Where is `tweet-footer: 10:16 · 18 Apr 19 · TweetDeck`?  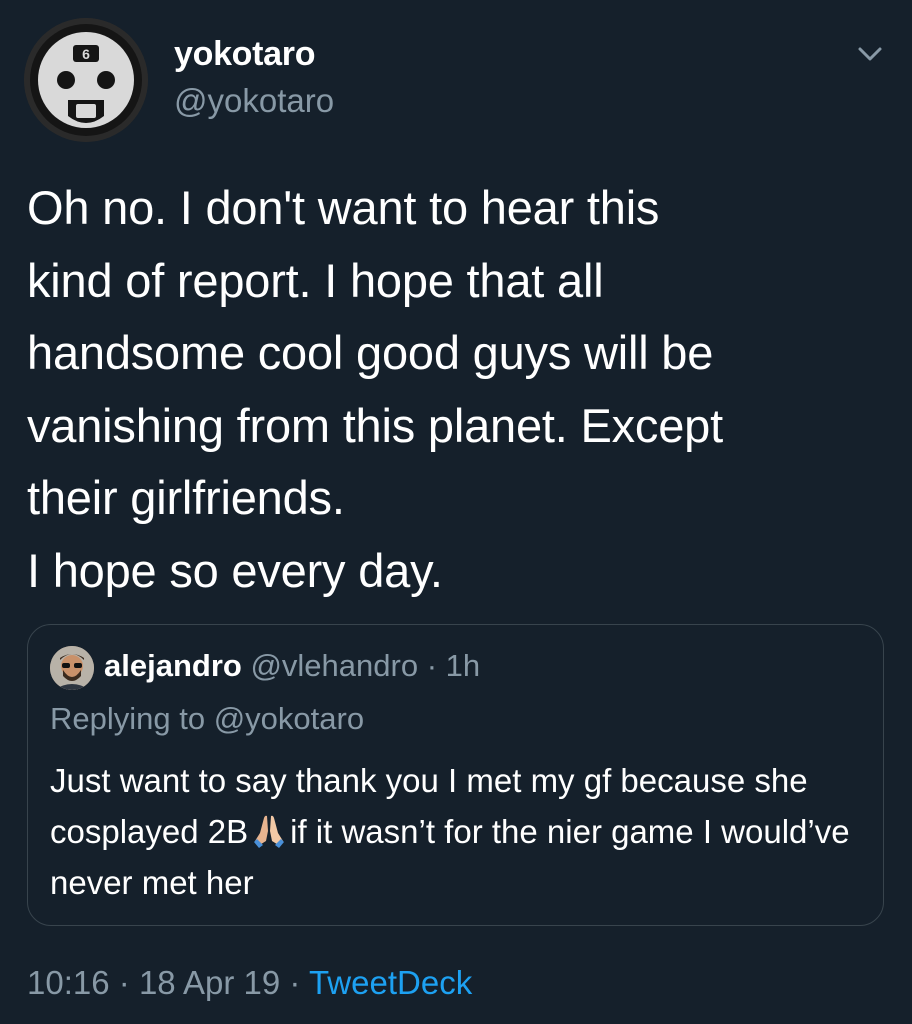
tweet-footer: 10:16 · 18 Apr 19 · TweetDeck is located at coordinates (249, 983).